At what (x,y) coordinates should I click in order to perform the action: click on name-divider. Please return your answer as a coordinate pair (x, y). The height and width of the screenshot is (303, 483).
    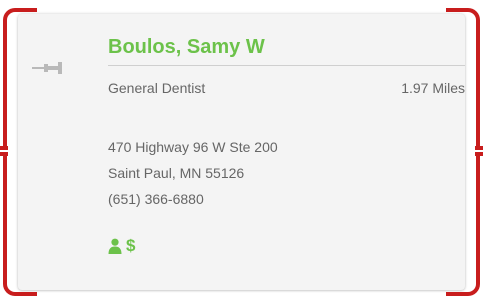
    Looking at the image, I should click on (286, 65).